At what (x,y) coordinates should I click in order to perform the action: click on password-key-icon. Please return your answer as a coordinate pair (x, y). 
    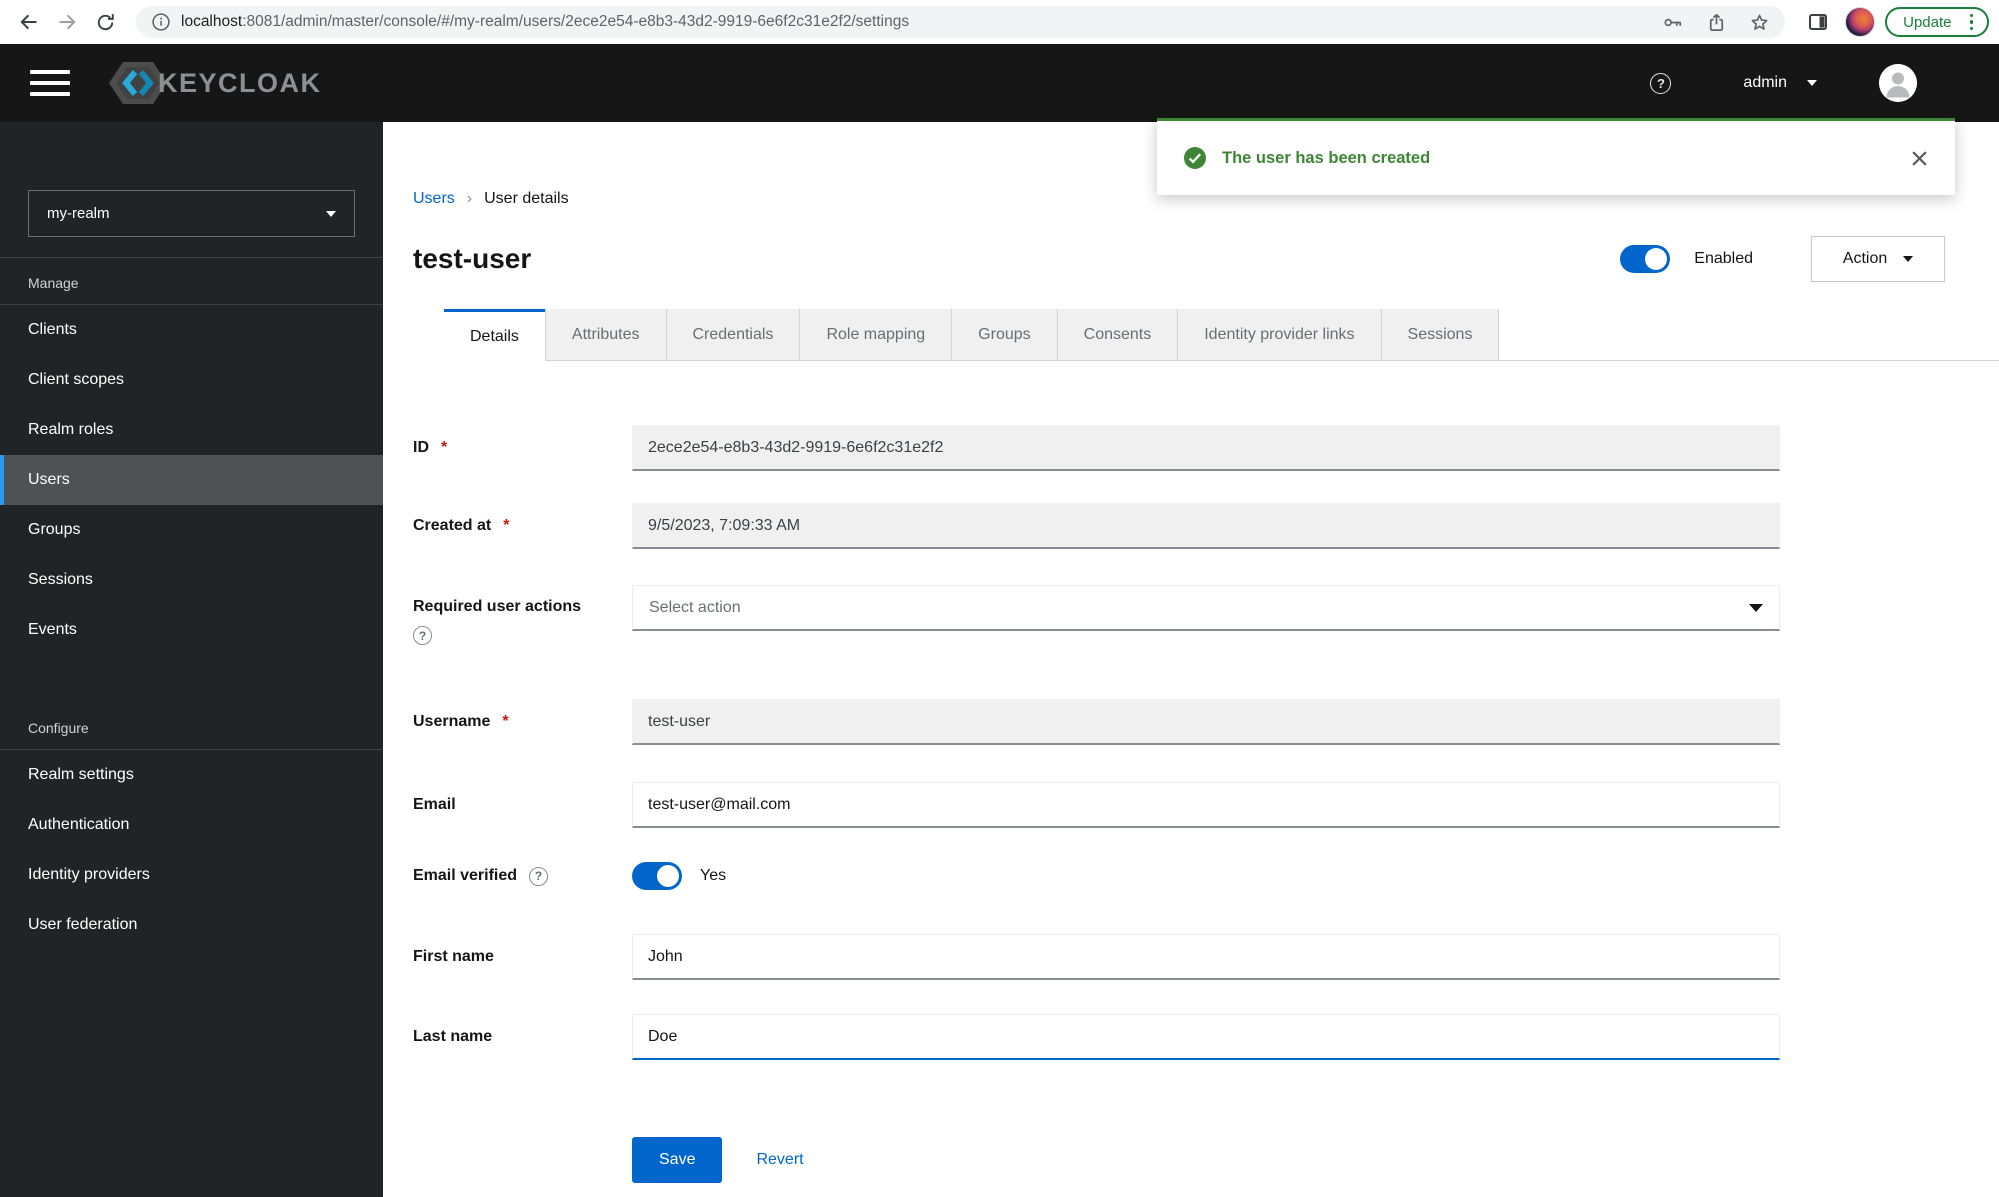
    Looking at the image, I should click on (1673, 22).